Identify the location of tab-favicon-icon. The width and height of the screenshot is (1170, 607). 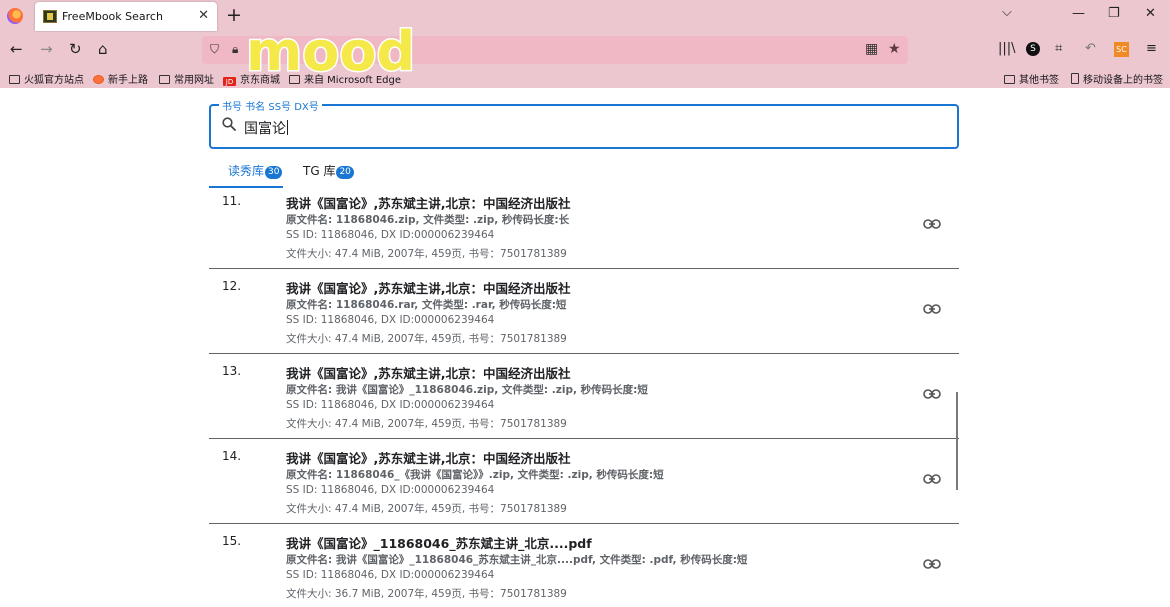
(50, 16).